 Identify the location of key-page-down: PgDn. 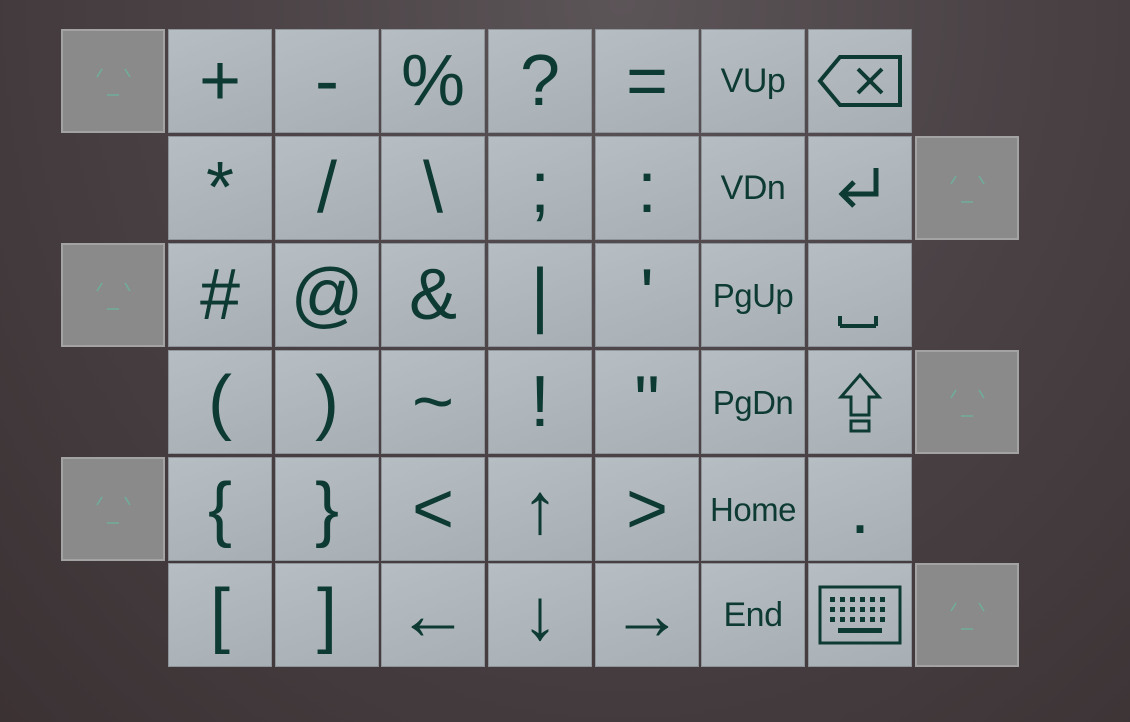
(753, 402).